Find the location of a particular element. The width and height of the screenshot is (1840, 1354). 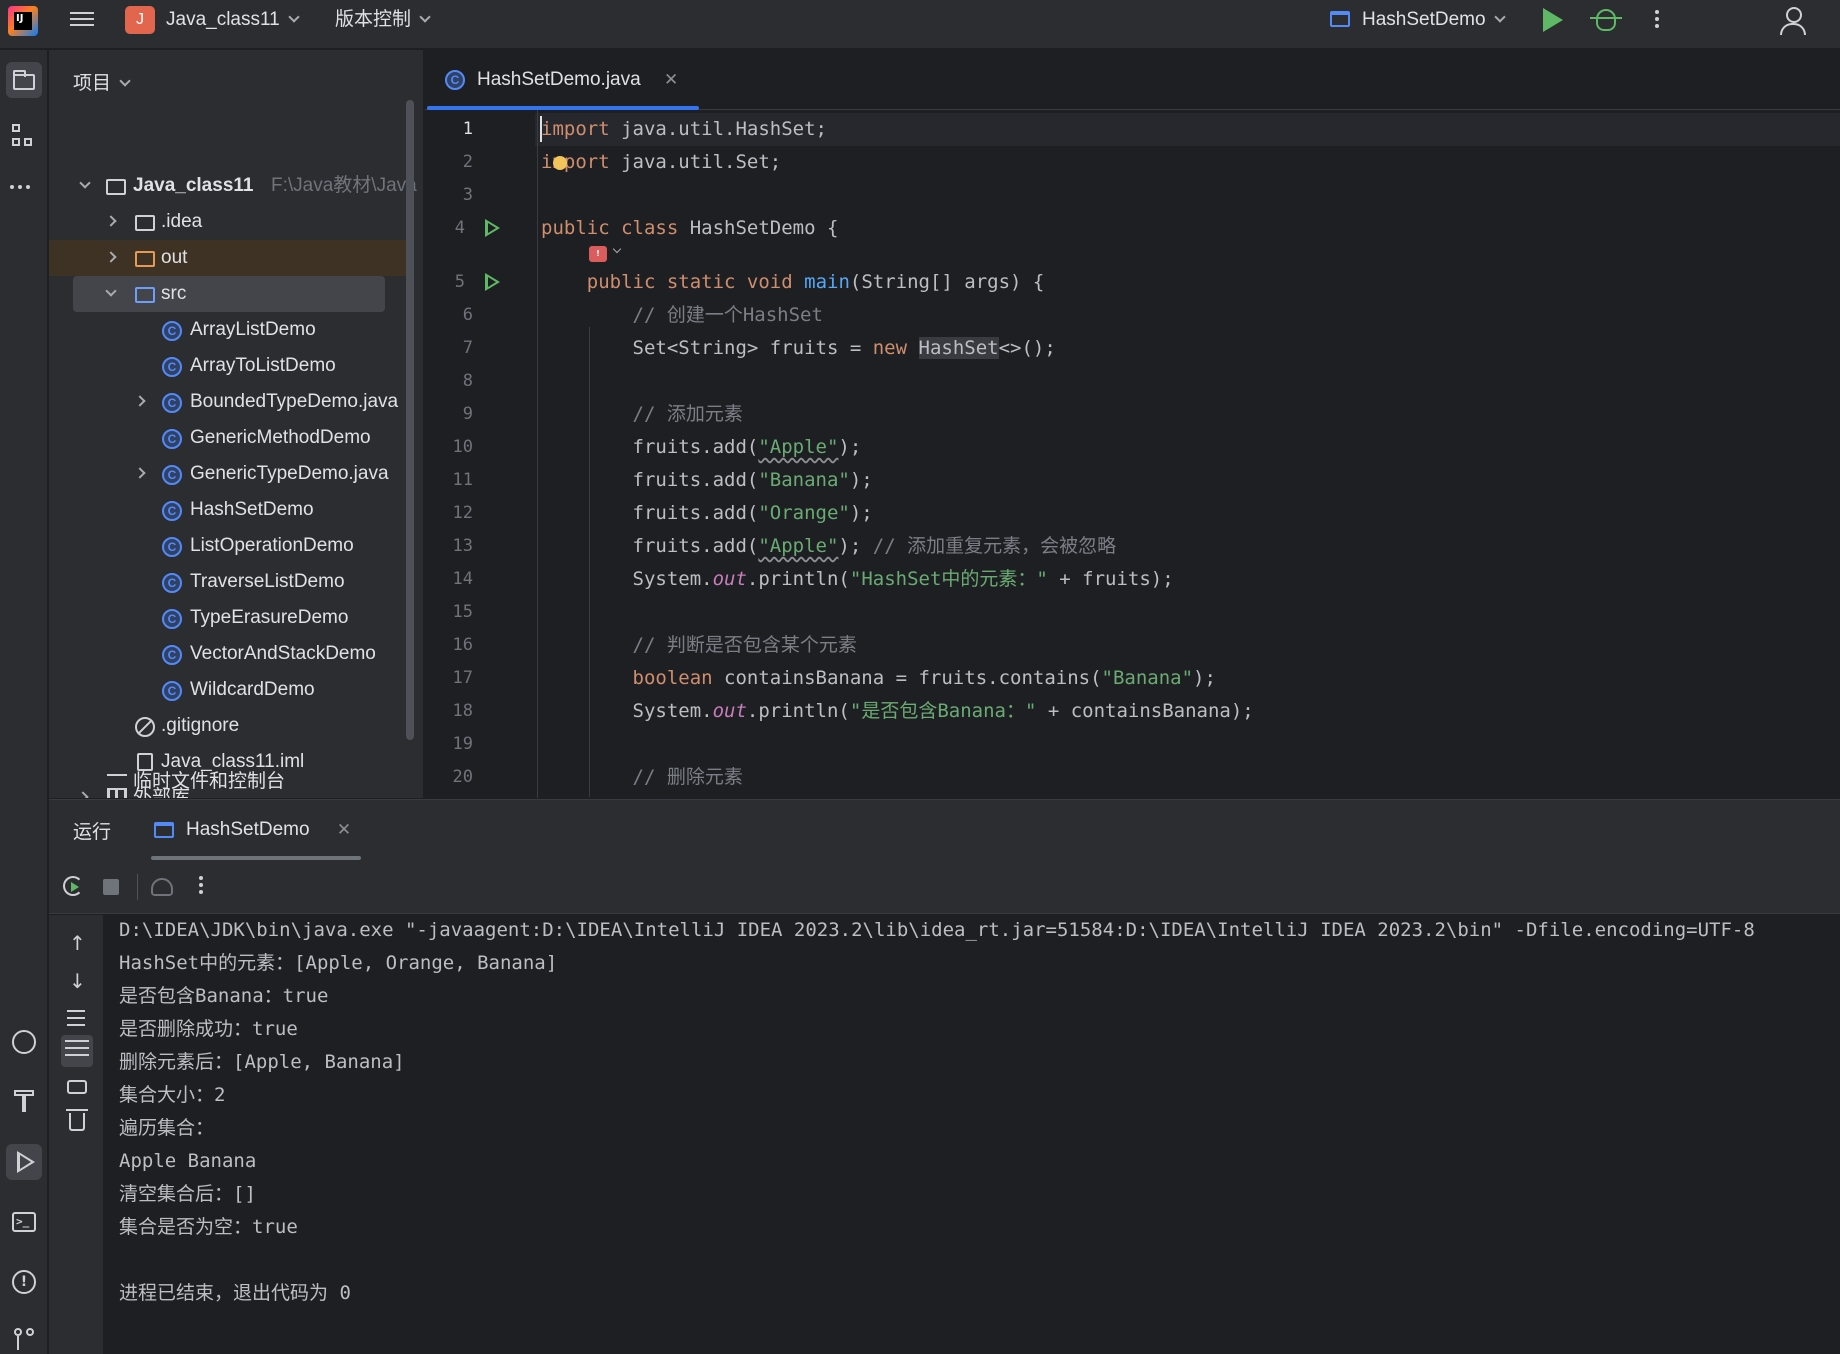

code-line: import java.util.Set; is located at coordinates (661, 162).